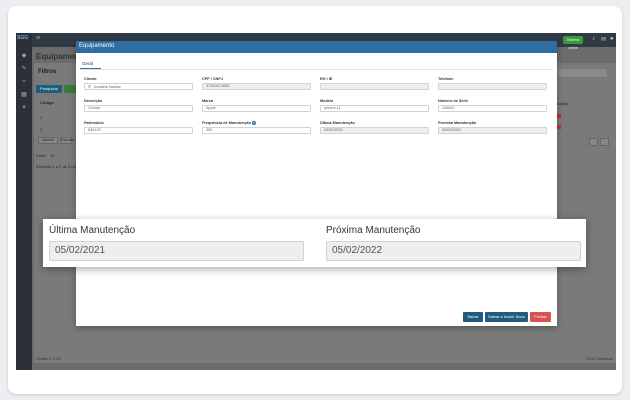 The image size is (630, 400). Describe the element at coordinates (573, 43) in the screenshot. I see `status-badge: Sistema online` at that location.